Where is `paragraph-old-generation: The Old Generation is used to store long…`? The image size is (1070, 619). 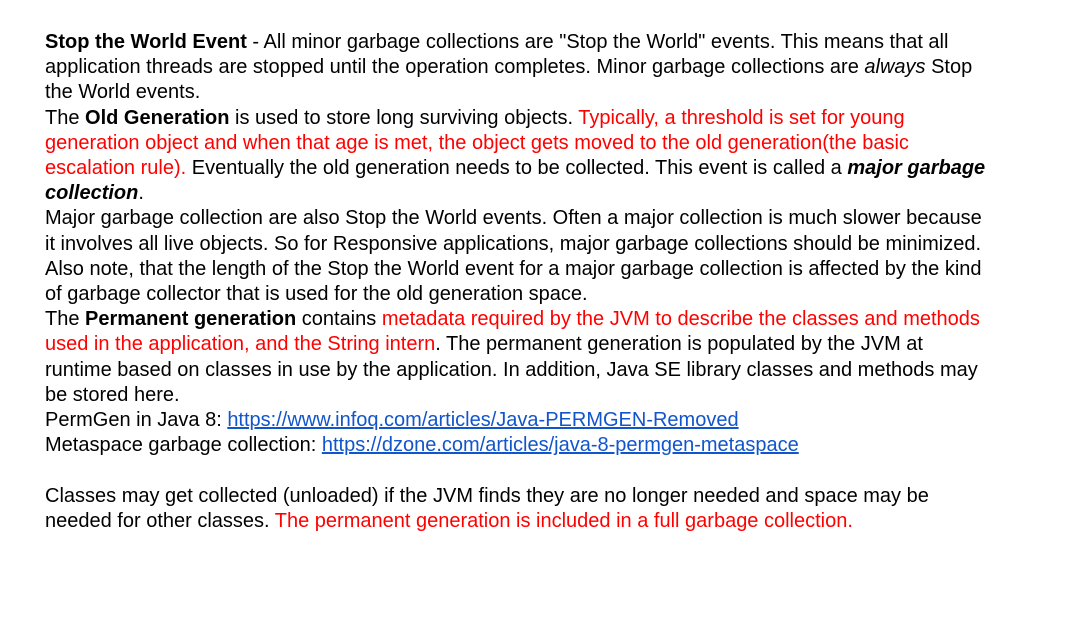 paragraph-old-generation: The Old Generation is used to store long… is located at coordinates (520, 156).